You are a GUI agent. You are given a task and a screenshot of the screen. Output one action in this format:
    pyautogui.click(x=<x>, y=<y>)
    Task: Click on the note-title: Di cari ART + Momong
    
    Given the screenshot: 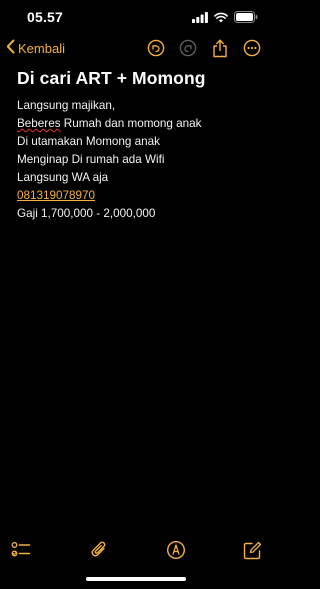 What is the action you would take?
    pyautogui.click(x=111, y=78)
    